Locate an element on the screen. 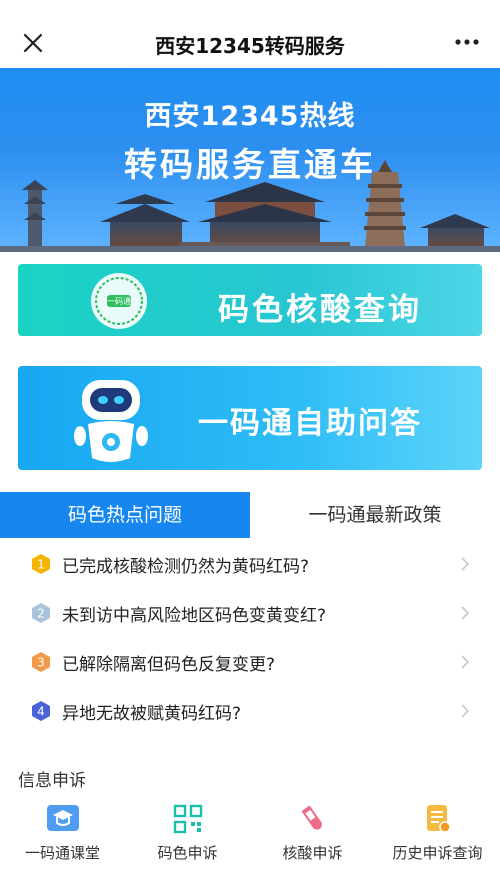 This screenshot has width=500, height=873. list-item: 3 已解除隔离但码色反复变更? is located at coordinates (250, 662).